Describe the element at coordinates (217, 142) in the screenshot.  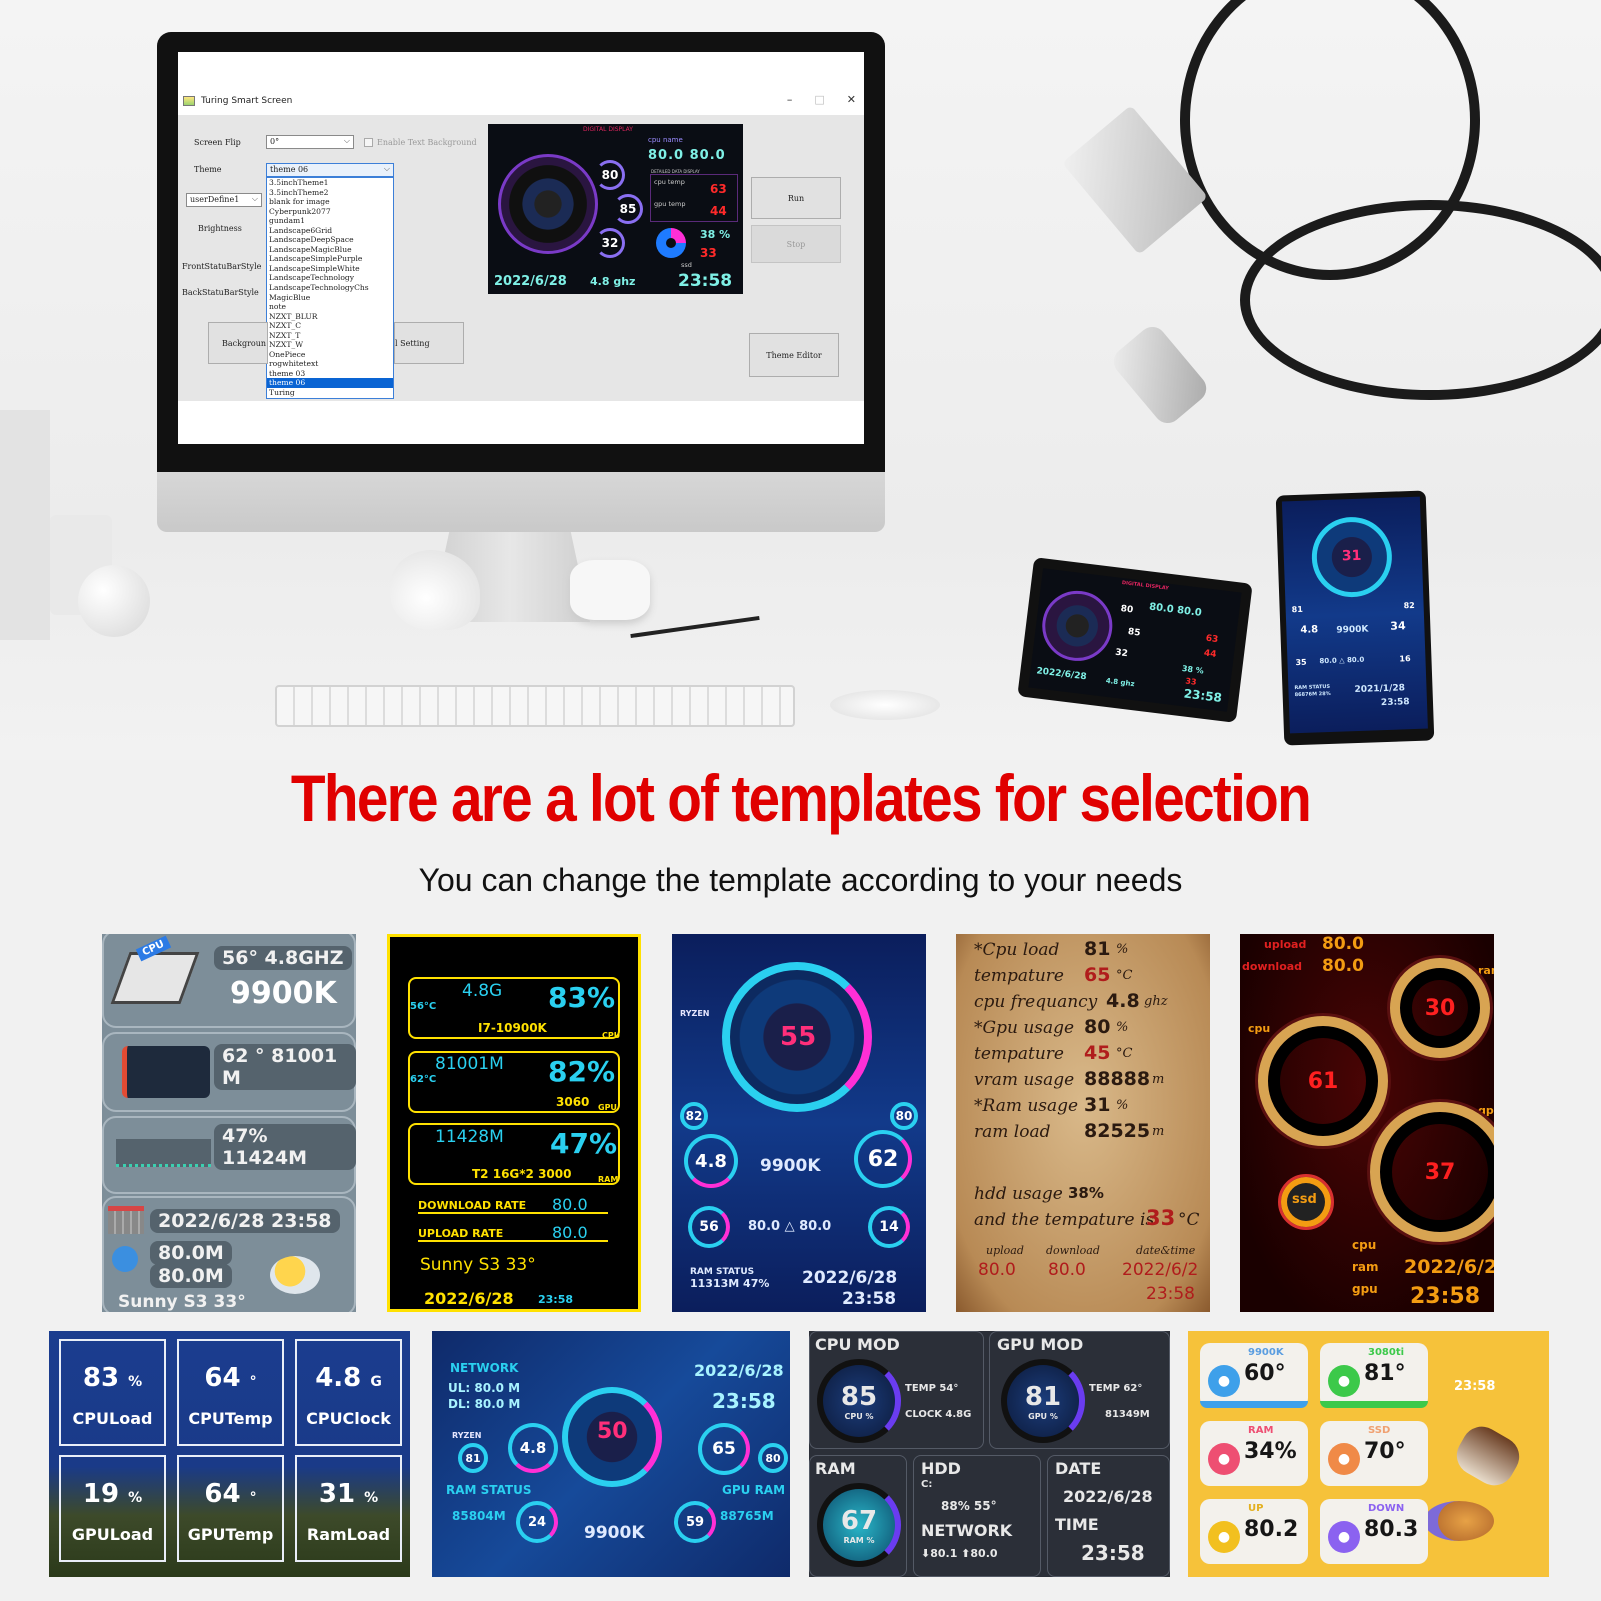
I see `screen-flip-label: Screen Flip` at that location.